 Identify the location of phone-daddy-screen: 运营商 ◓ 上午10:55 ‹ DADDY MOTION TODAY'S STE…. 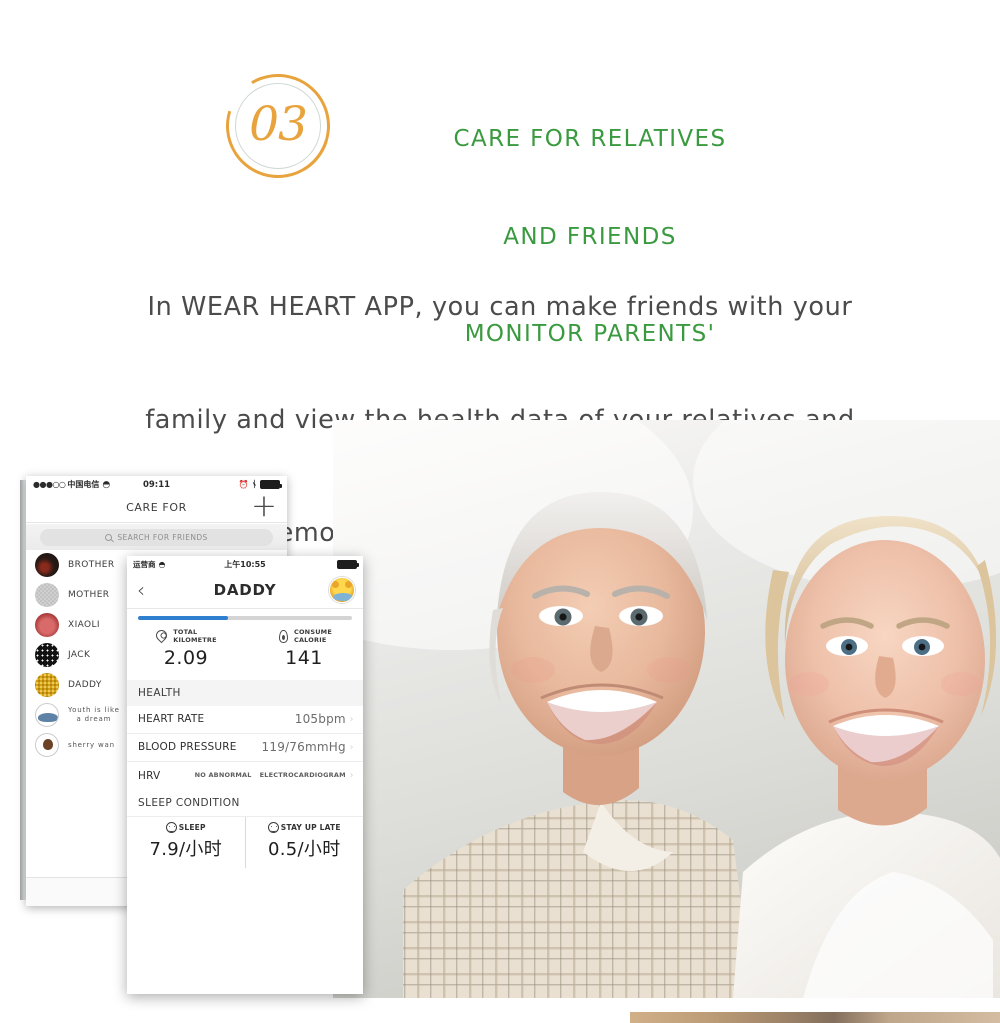
(245, 775).